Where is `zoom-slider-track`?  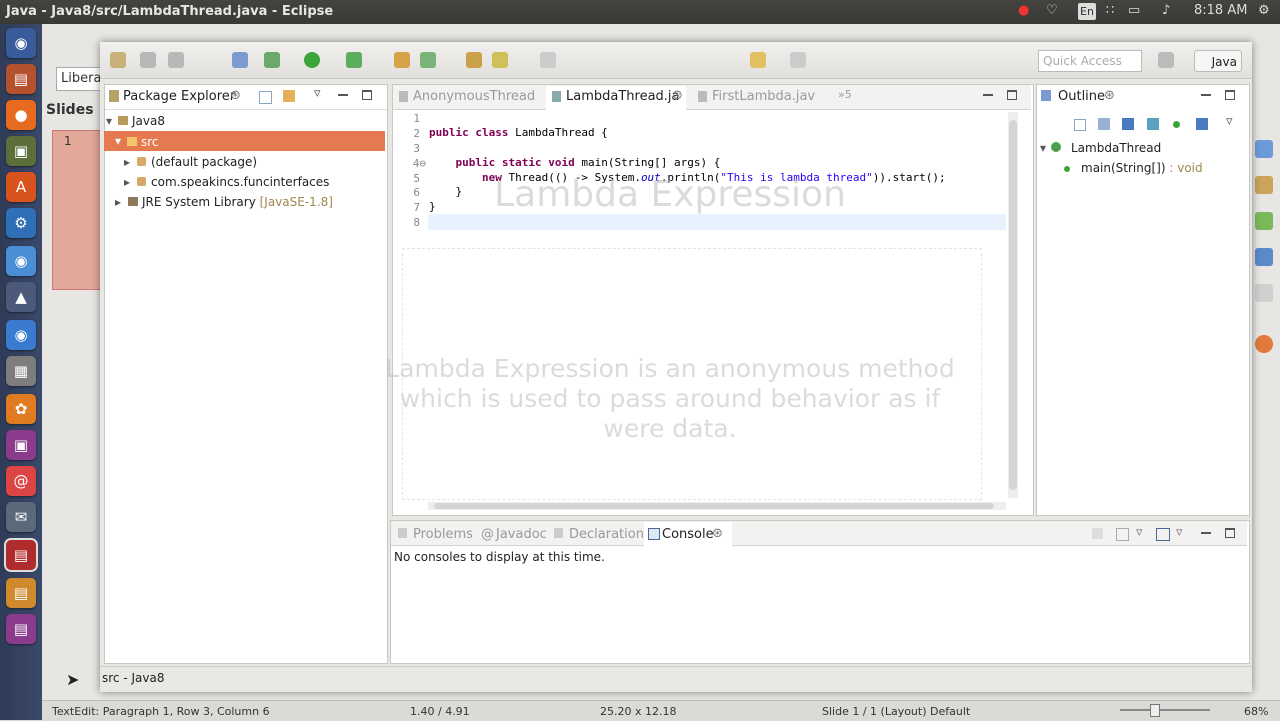 zoom-slider-track is located at coordinates (1165, 710).